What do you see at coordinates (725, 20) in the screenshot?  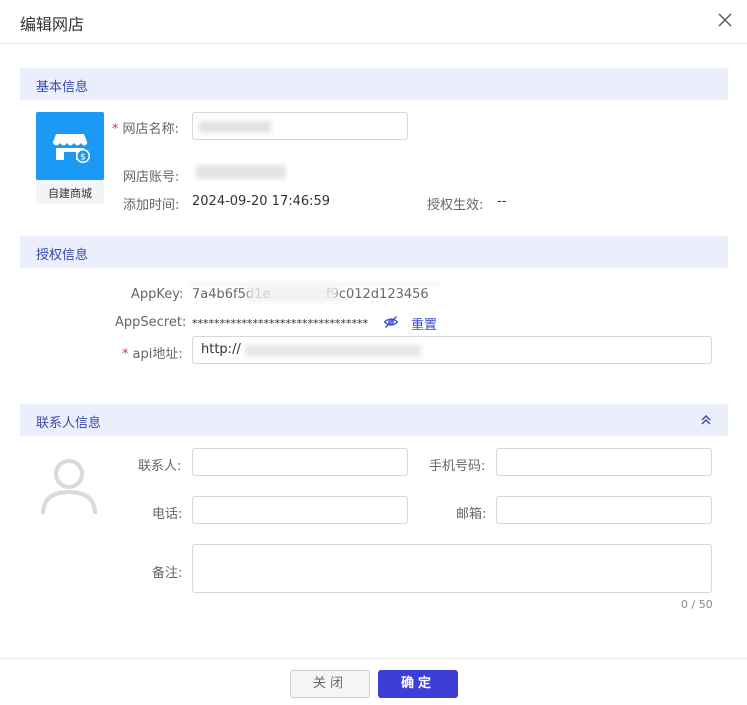 I see `close-icon` at bounding box center [725, 20].